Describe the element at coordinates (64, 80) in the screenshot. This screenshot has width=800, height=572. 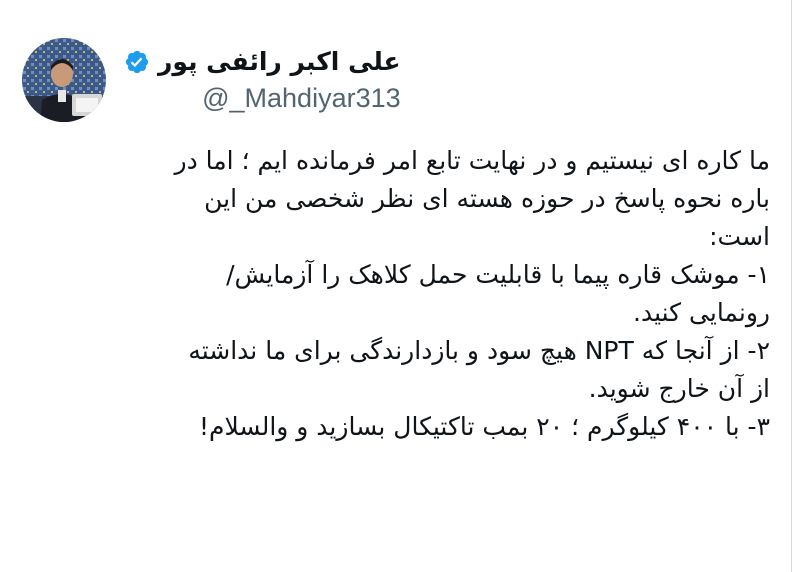
I see `avatar` at that location.